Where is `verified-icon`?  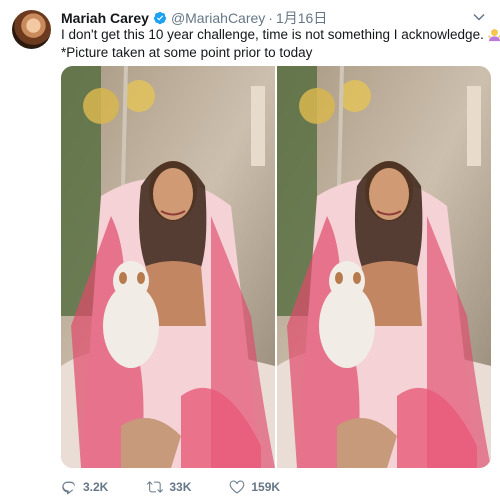
verified-icon is located at coordinates (160, 18).